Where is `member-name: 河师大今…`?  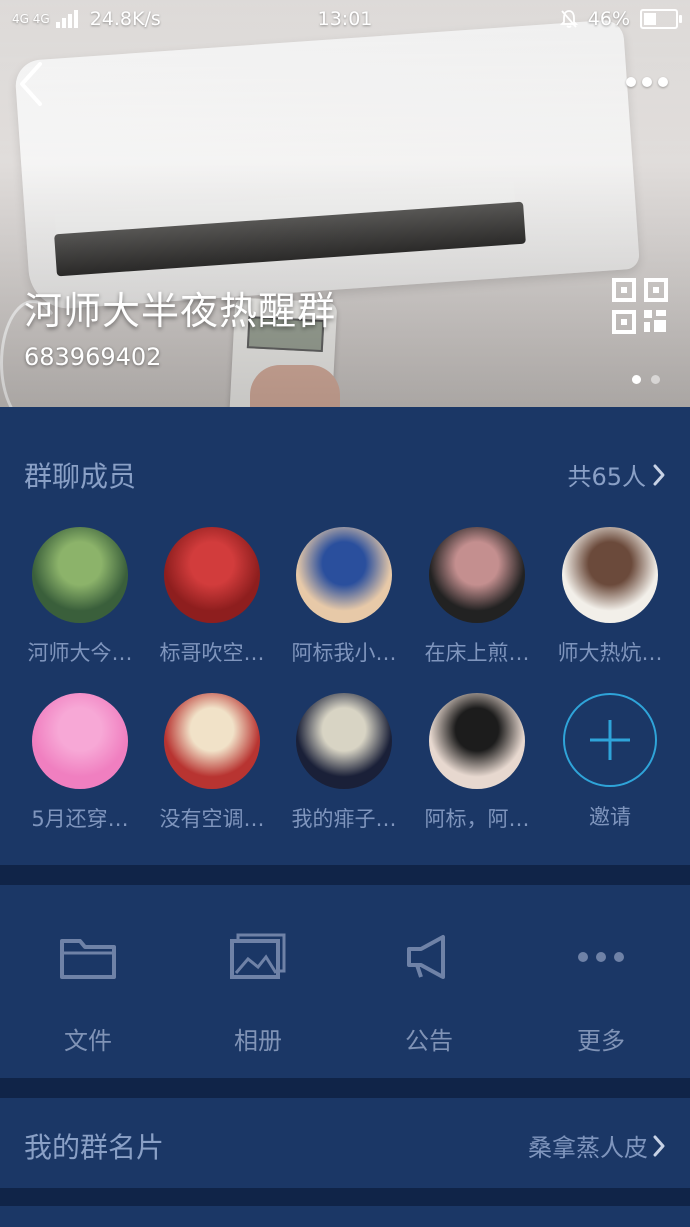 member-name: 河师大今… is located at coordinates (80, 653).